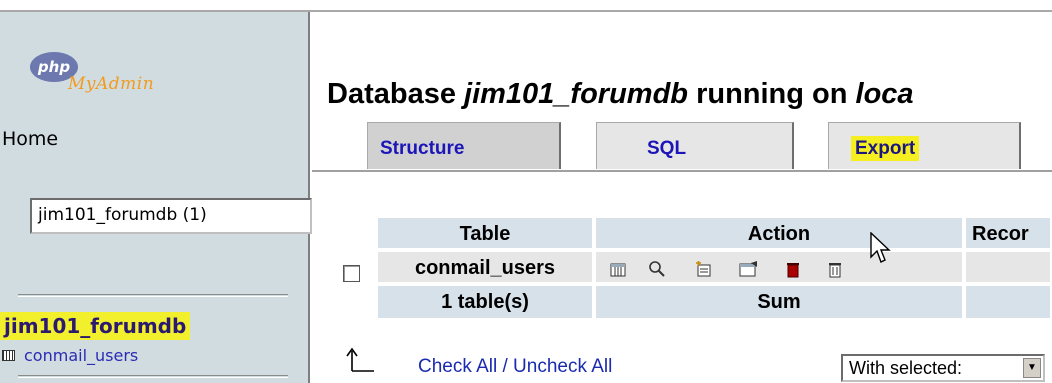 This screenshot has width=1052, height=383. Describe the element at coordinates (682, 171) in the screenshot. I see `tabs-divider` at that location.